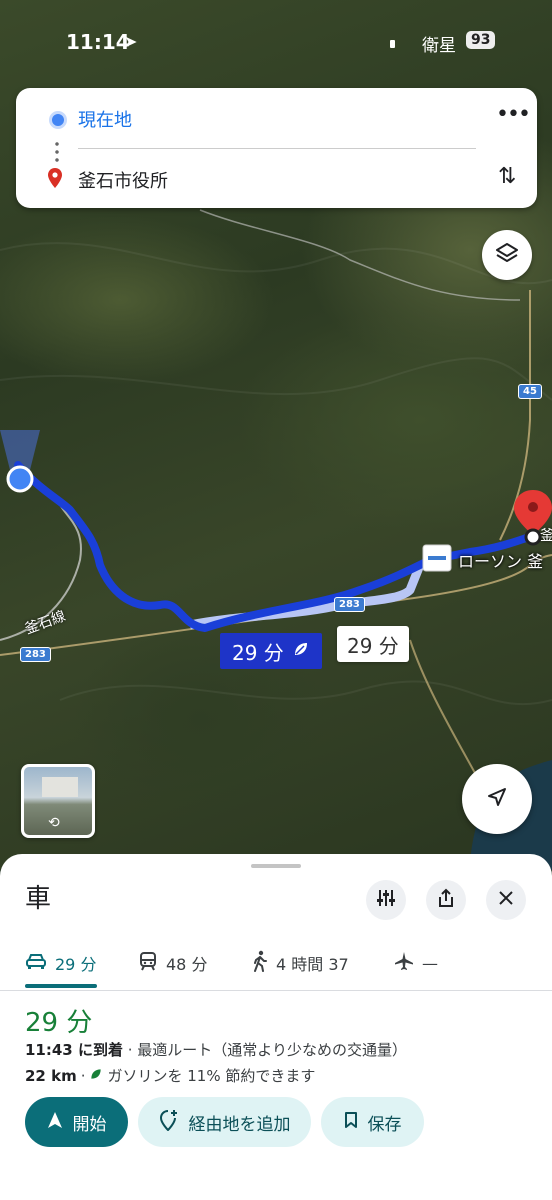 This screenshot has height=1200, width=552. I want to click on tab-walking-label: 4 時間 37, so click(312, 964).